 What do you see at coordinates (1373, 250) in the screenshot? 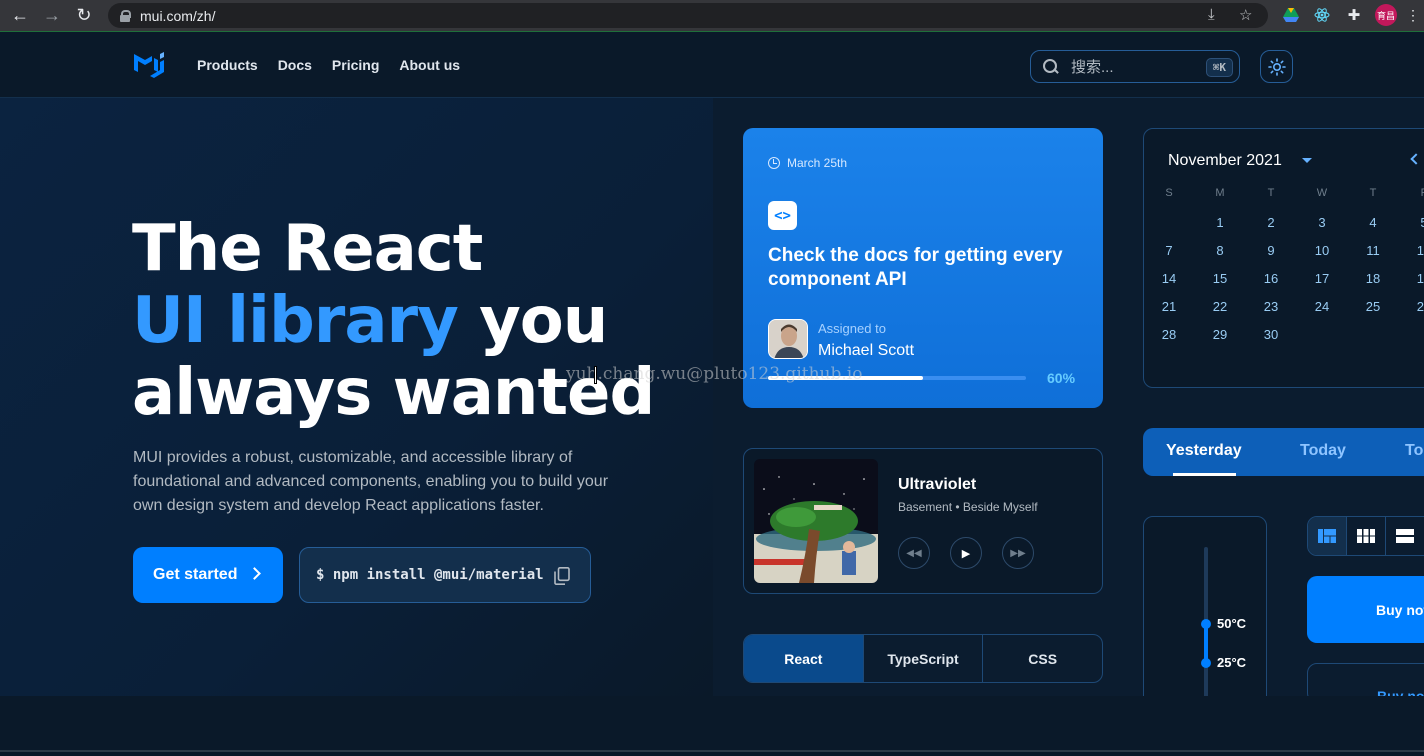
I see `calendar-day: 11` at bounding box center [1373, 250].